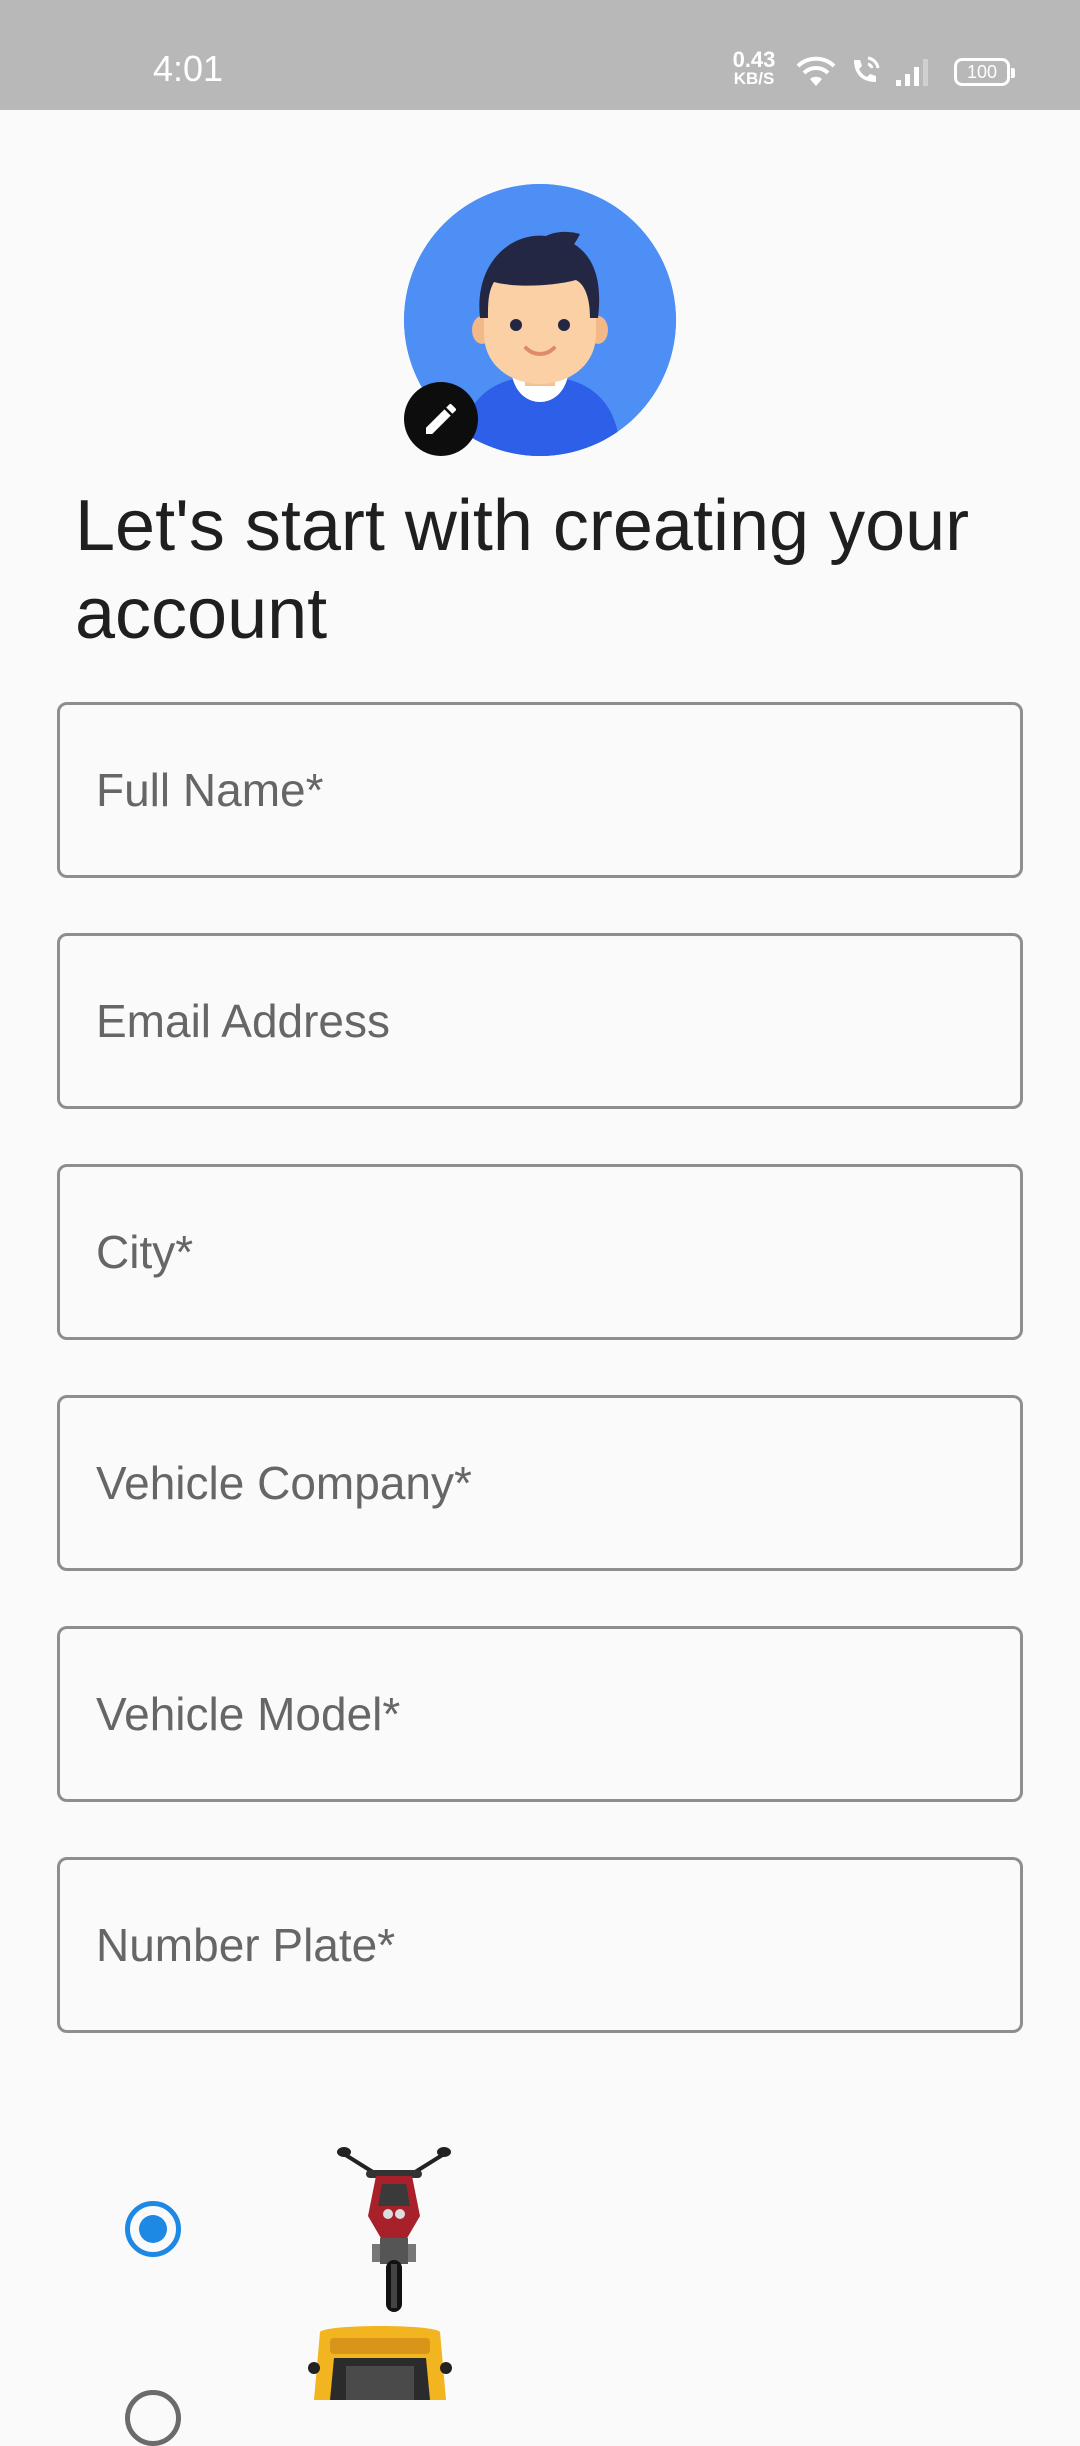 The height and width of the screenshot is (2446, 1080). I want to click on wifi-icon, so click(816, 71).